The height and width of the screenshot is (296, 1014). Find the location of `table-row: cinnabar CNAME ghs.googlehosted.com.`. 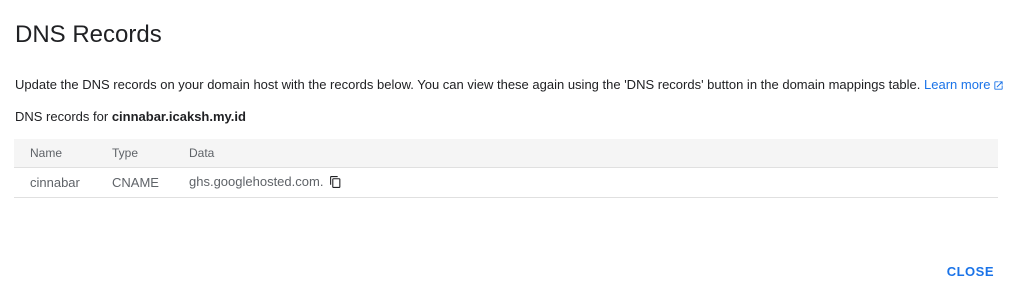

table-row: cinnabar CNAME ghs.googlehosted.com. is located at coordinates (506, 182).